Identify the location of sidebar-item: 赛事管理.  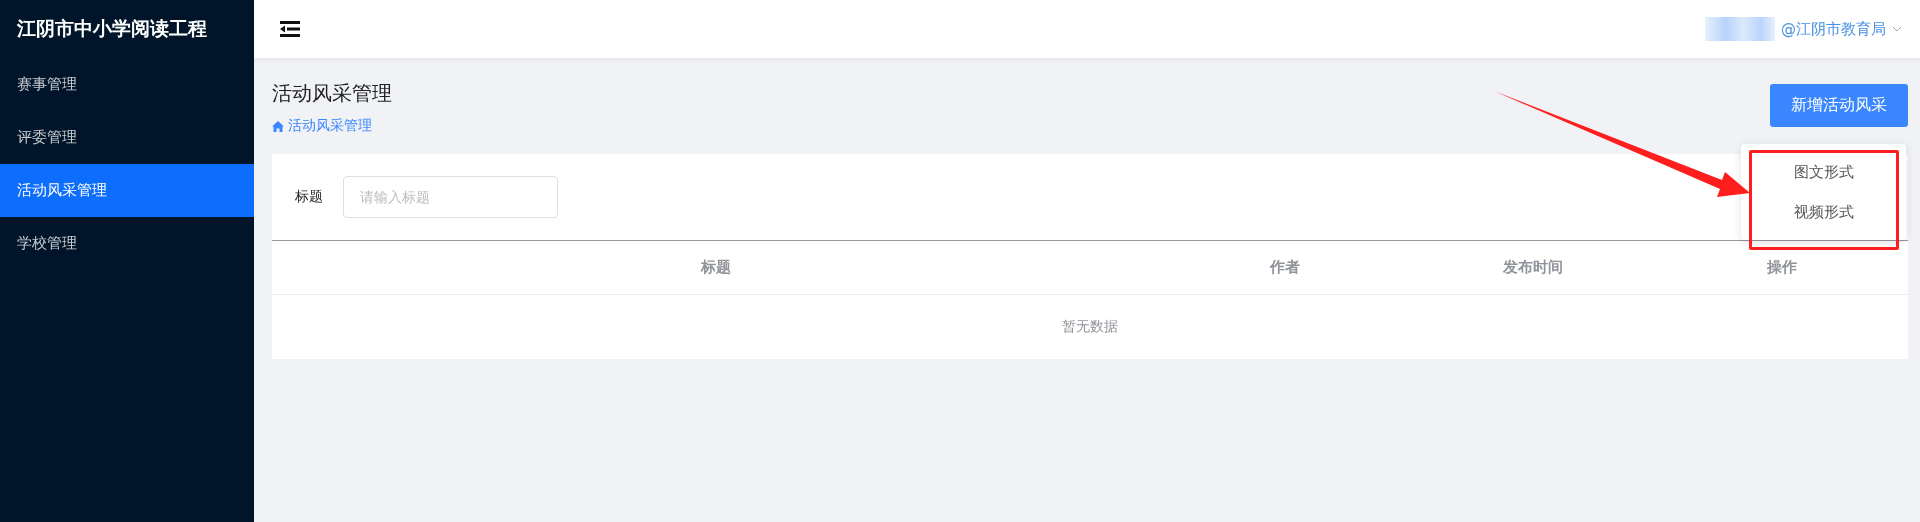
(127, 84).